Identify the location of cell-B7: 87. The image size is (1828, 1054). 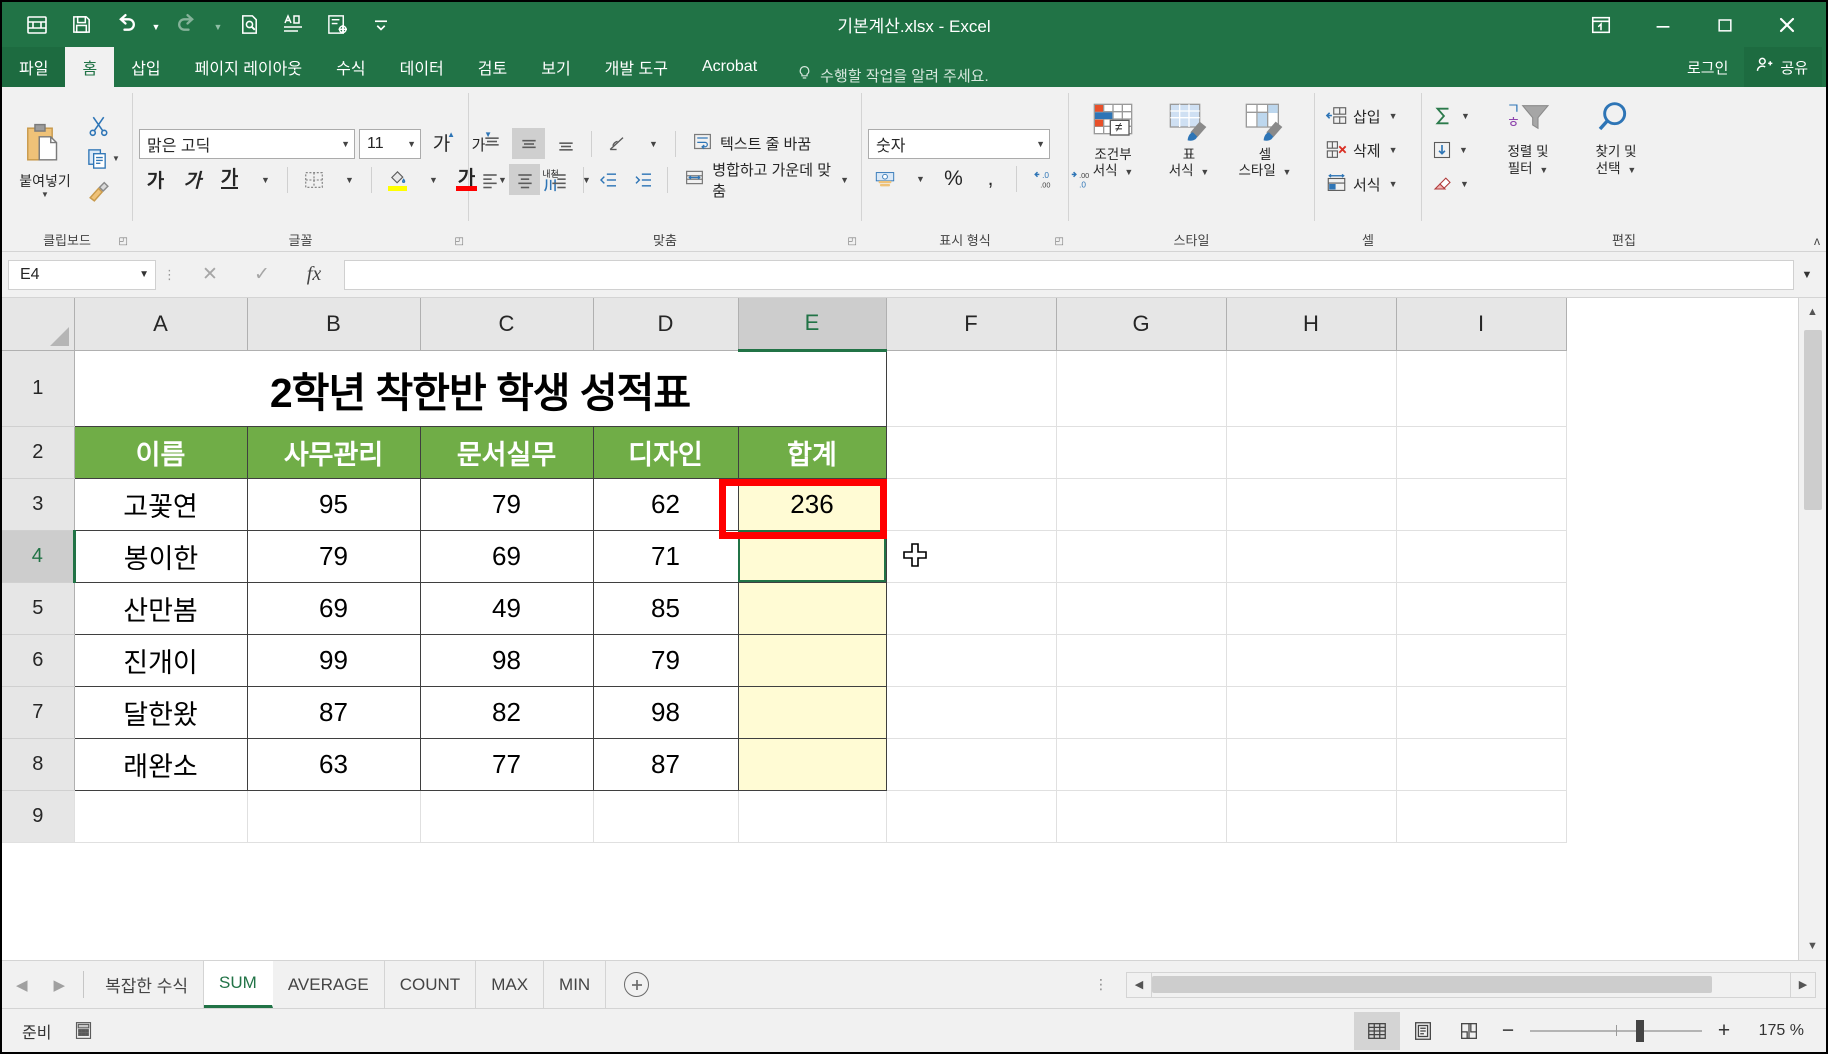
(333, 712).